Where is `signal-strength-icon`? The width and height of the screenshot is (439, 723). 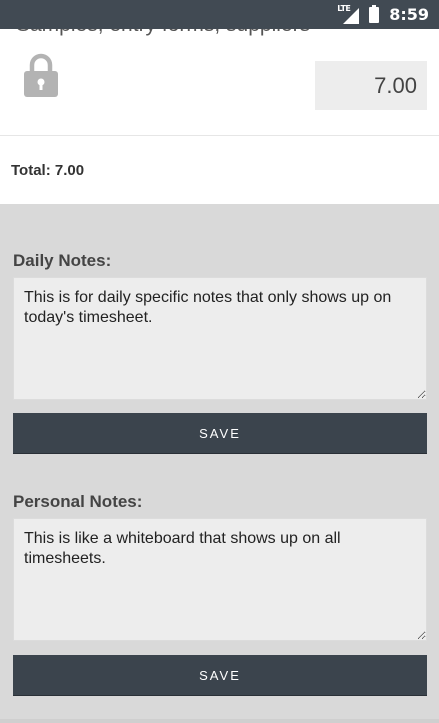 signal-strength-icon is located at coordinates (351, 15).